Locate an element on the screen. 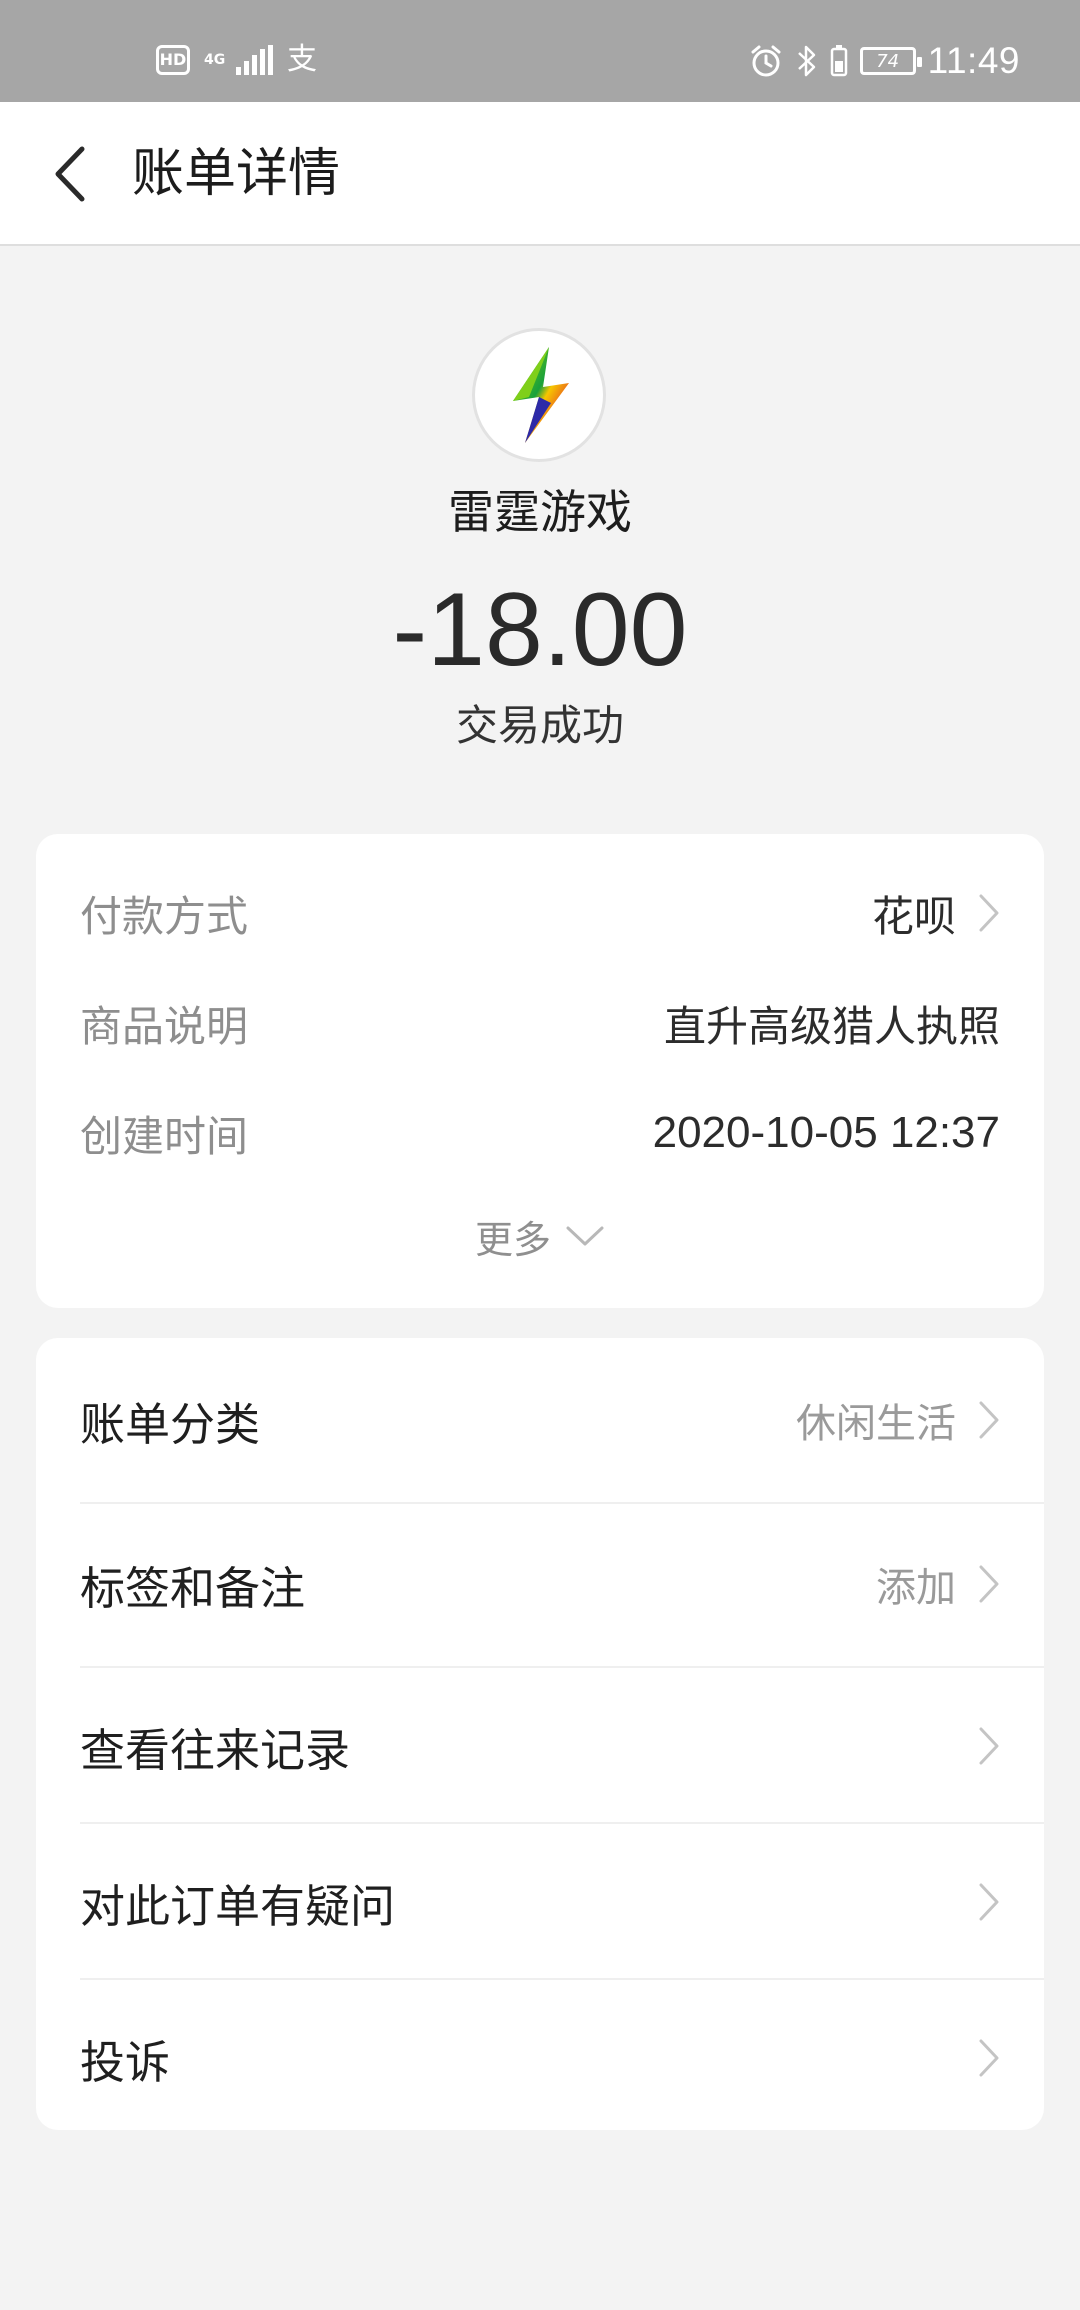 This screenshot has height=2310, width=1080. alipay-notification-icon: 支 is located at coordinates (302, 59).